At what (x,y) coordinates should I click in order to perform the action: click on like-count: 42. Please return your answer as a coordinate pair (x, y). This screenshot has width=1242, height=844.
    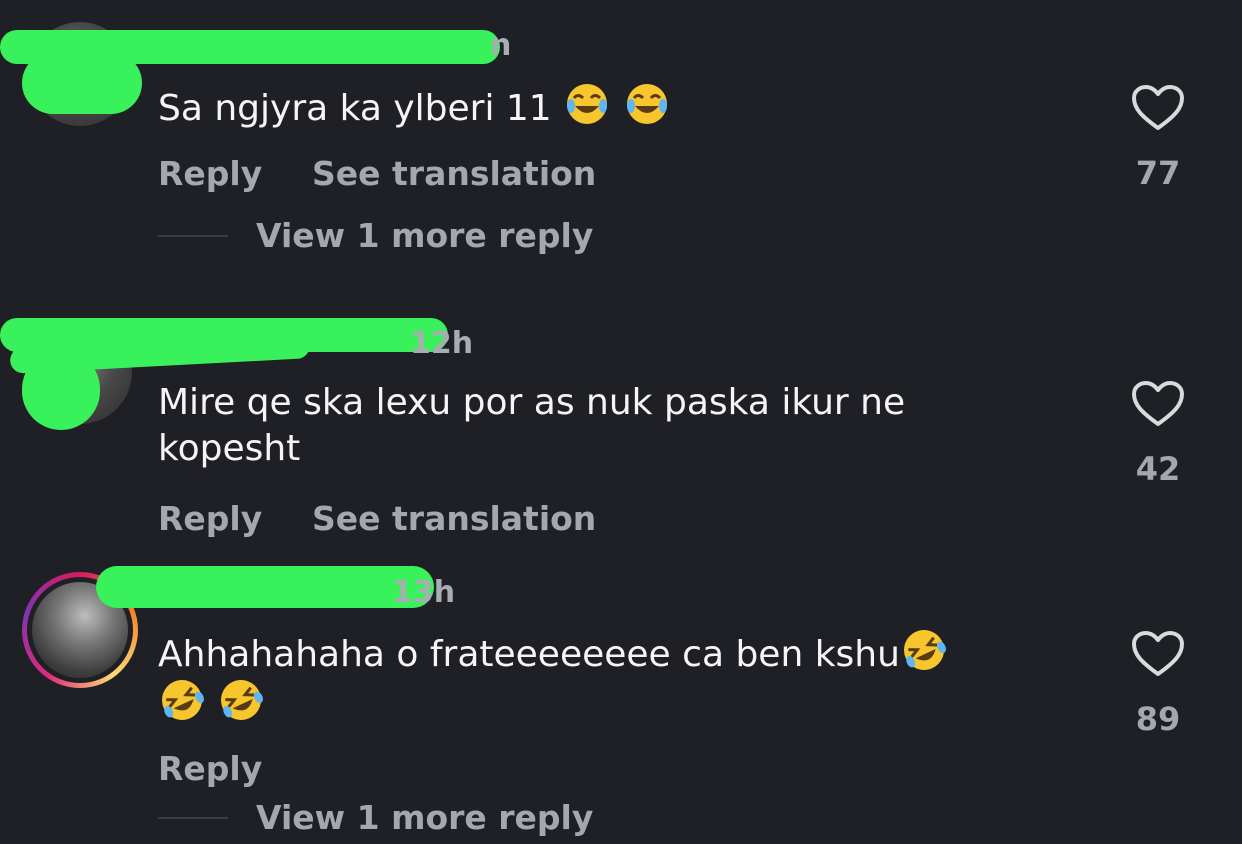
    Looking at the image, I should click on (1158, 469).